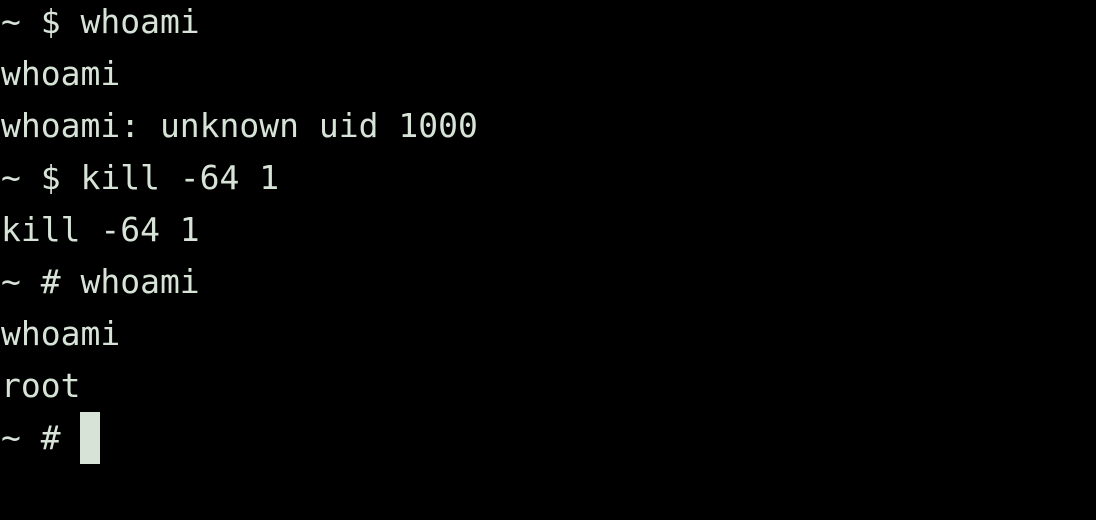 Image resolution: width=1096 pixels, height=520 pixels. I want to click on terminal-input-line: ~ #, so click(51, 438).